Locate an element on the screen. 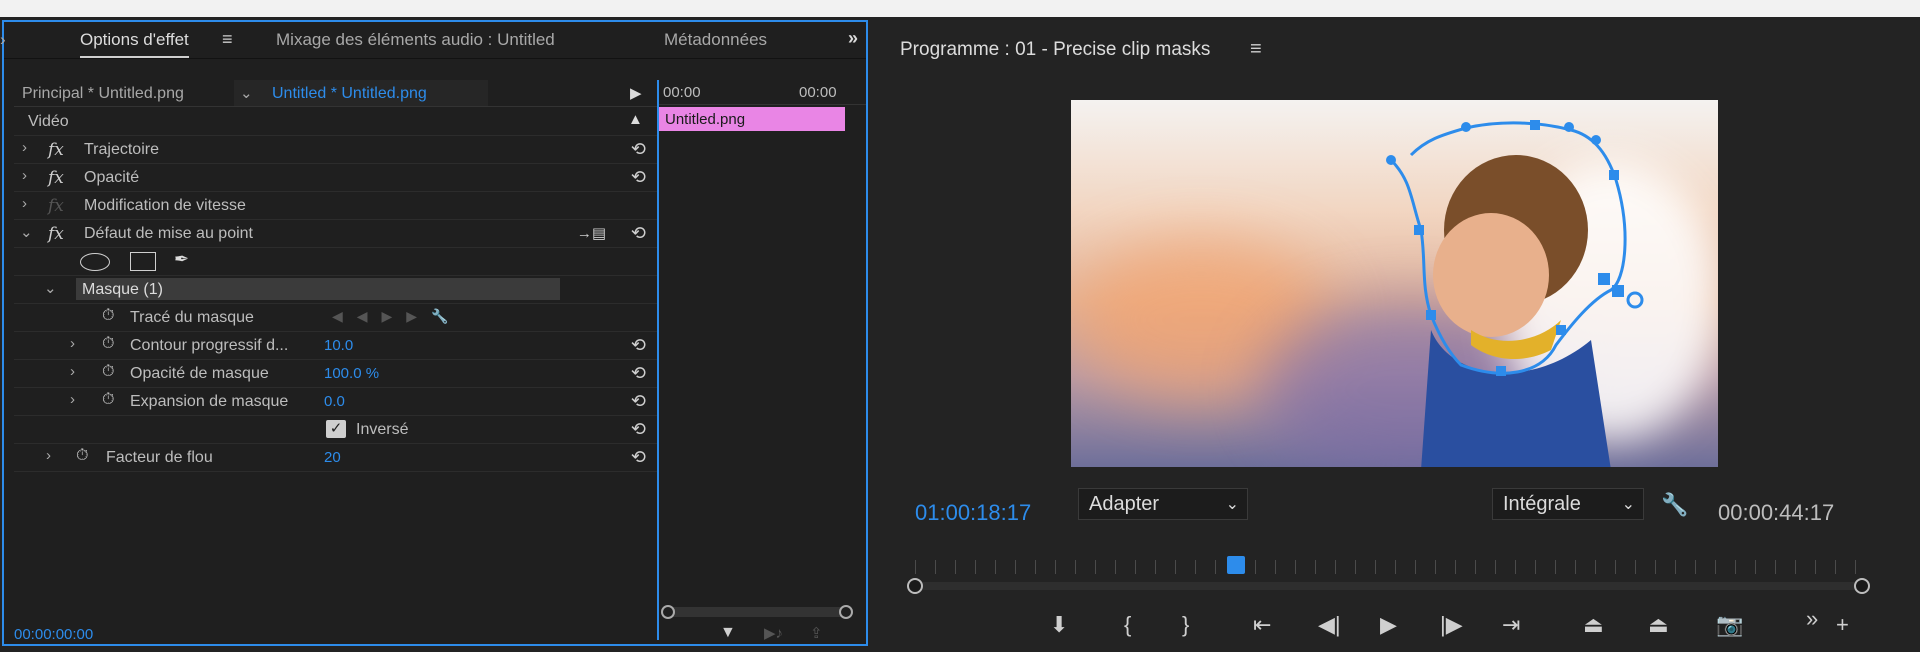 Image resolution: width=1920 pixels, height=652 pixels. source-principal: Principal * Untitled.png is located at coordinates (103, 94).